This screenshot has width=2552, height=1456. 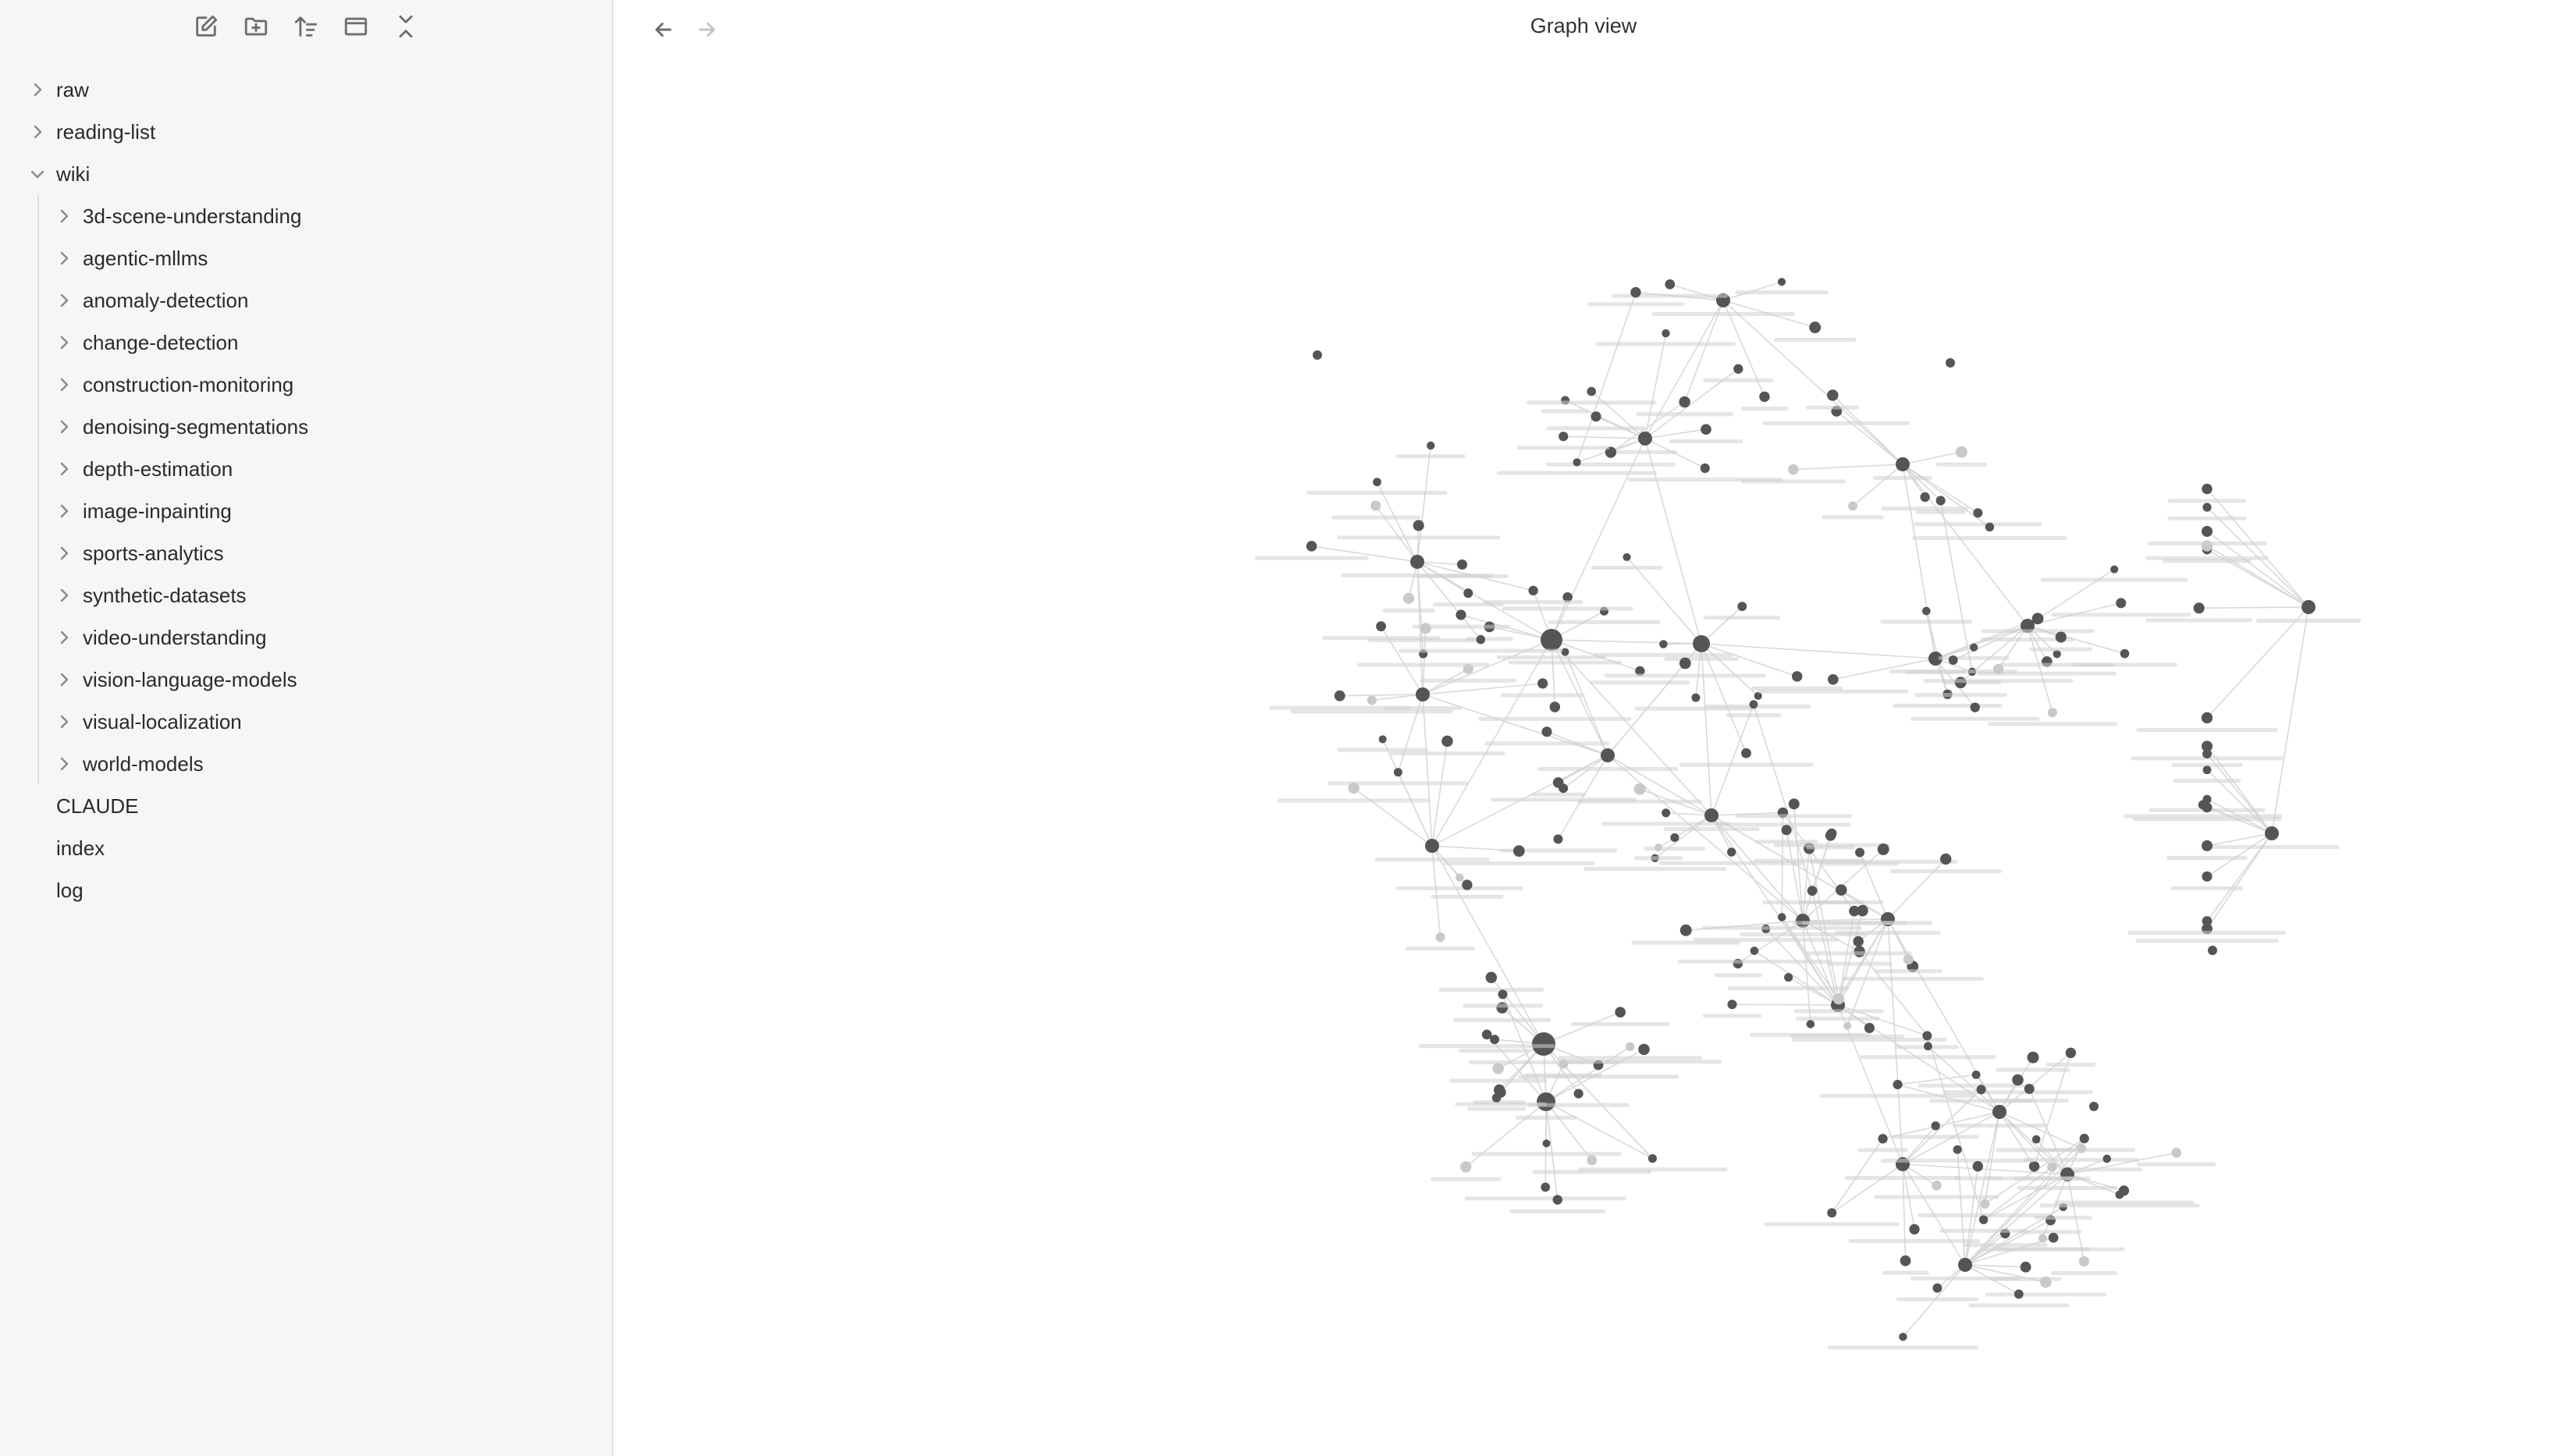 What do you see at coordinates (306, 722) in the screenshot?
I see `folder-visual-localization: visual-localization` at bounding box center [306, 722].